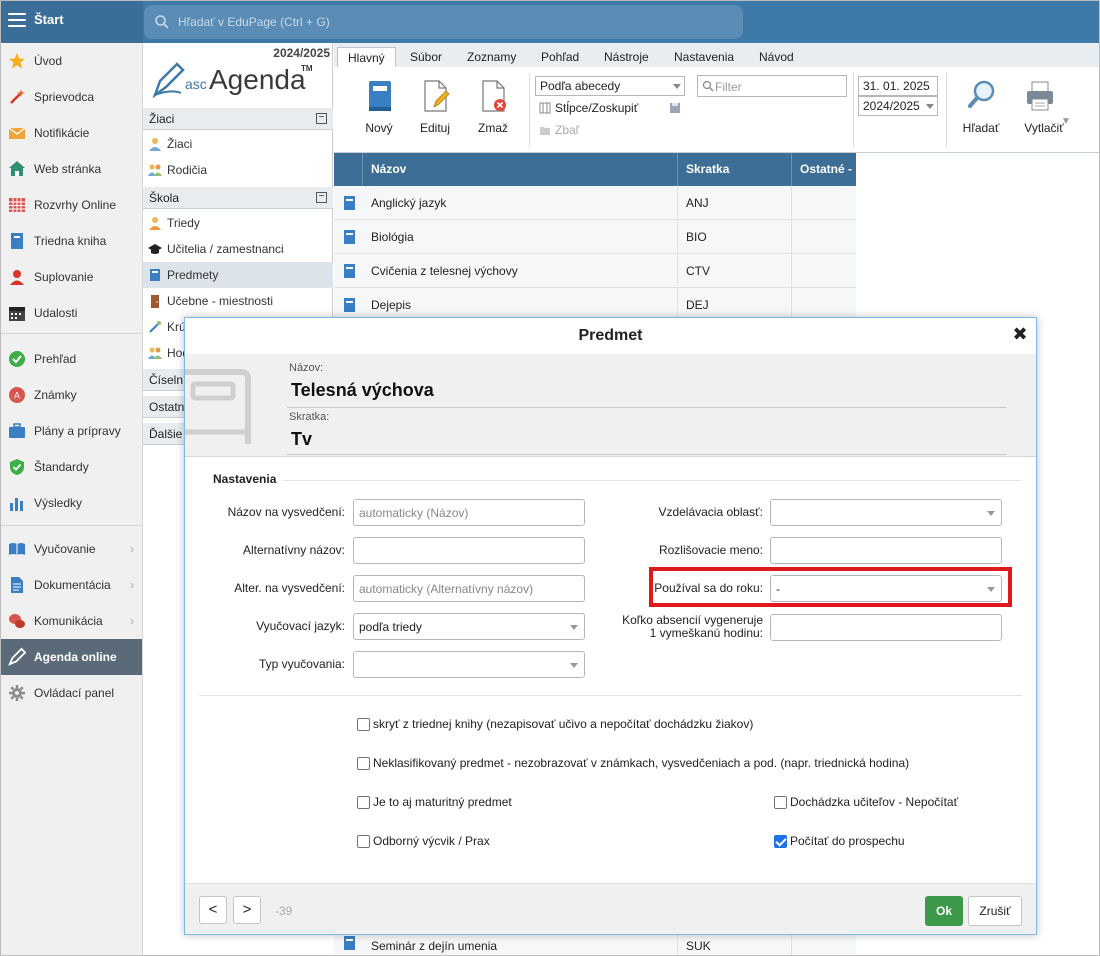 The height and width of the screenshot is (956, 1100). Describe the element at coordinates (213, 910) in the screenshot. I see `previous-button: <` at that location.